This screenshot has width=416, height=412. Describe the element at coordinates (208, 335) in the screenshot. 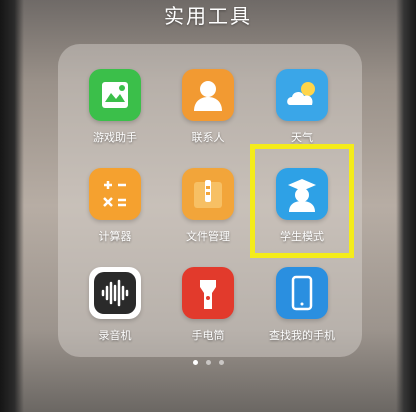

I see `app-label: 手电筒` at that location.